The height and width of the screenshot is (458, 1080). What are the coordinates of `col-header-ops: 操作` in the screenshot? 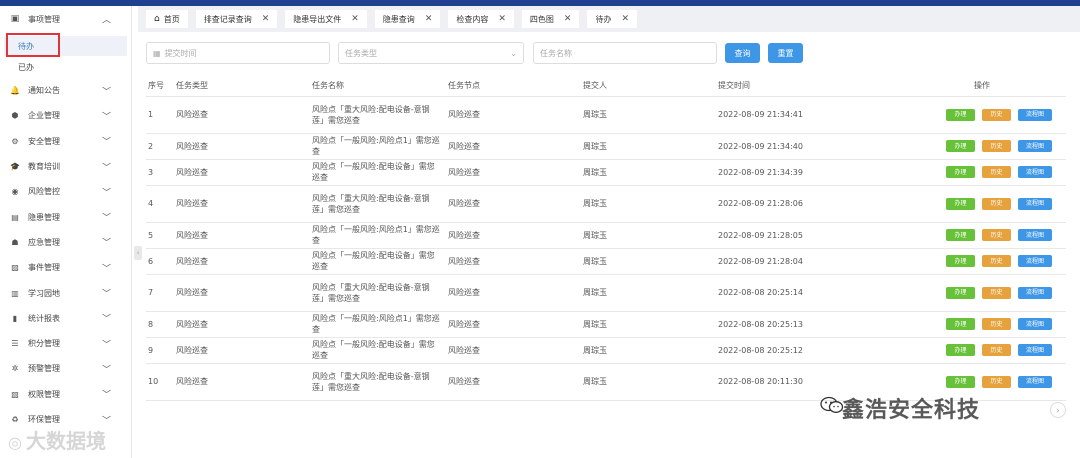 It's located at (1002, 86).